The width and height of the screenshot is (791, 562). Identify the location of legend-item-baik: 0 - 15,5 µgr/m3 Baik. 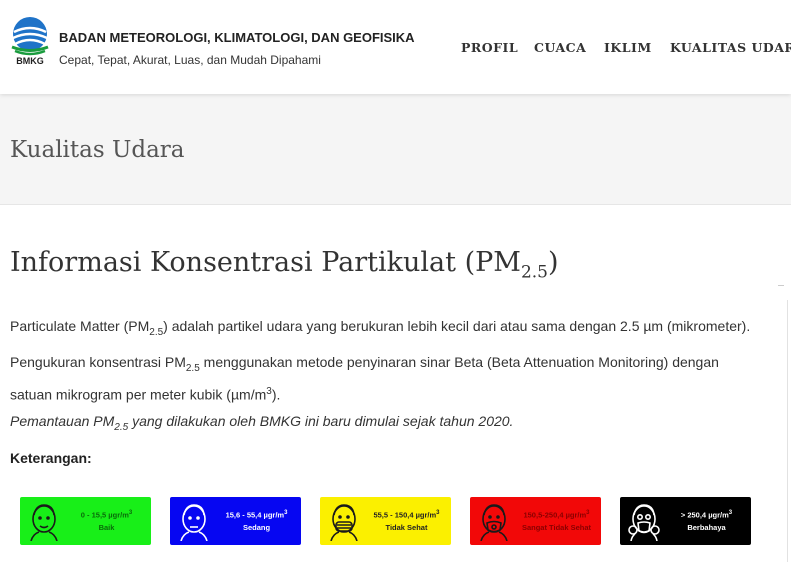
(85, 521).